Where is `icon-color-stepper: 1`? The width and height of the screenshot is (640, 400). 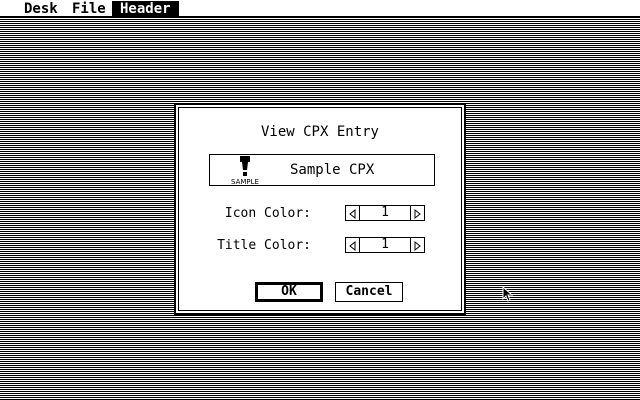
icon-color-stepper: 1 is located at coordinates (385, 213).